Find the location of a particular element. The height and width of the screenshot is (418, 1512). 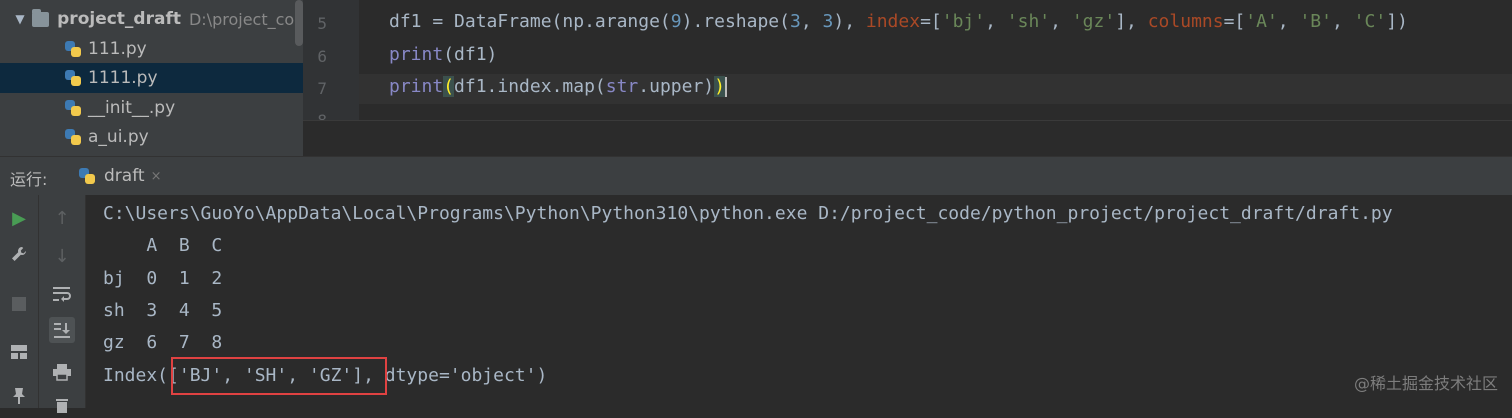

tree-file-1111: 1111.py is located at coordinates (151, 78).